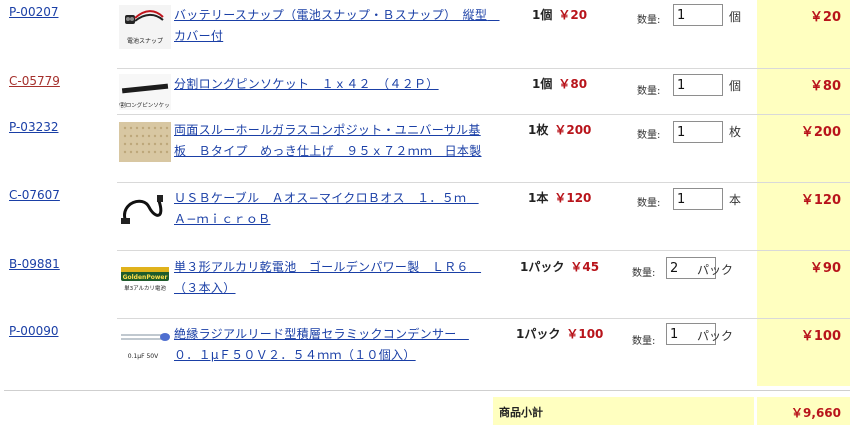 Image resolution: width=850 pixels, height=426 pixels. Describe the element at coordinates (803, 91) in the screenshot. I see `line-total-cell: ￥80` at that location.